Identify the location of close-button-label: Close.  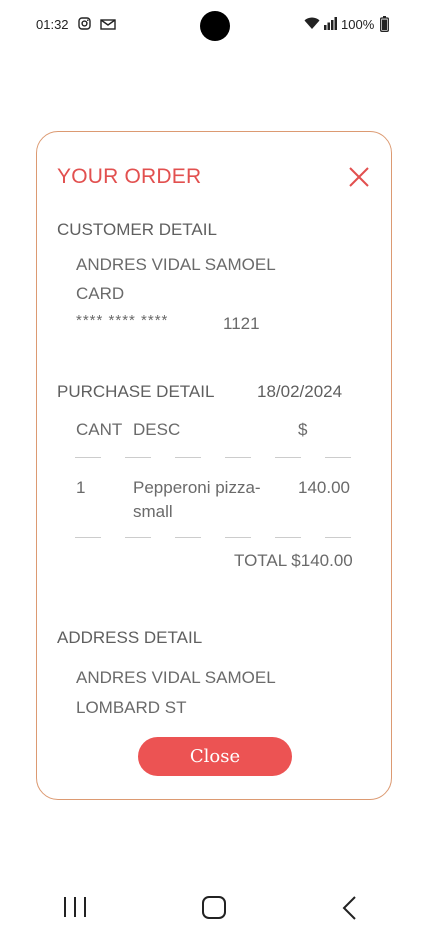
(215, 756).